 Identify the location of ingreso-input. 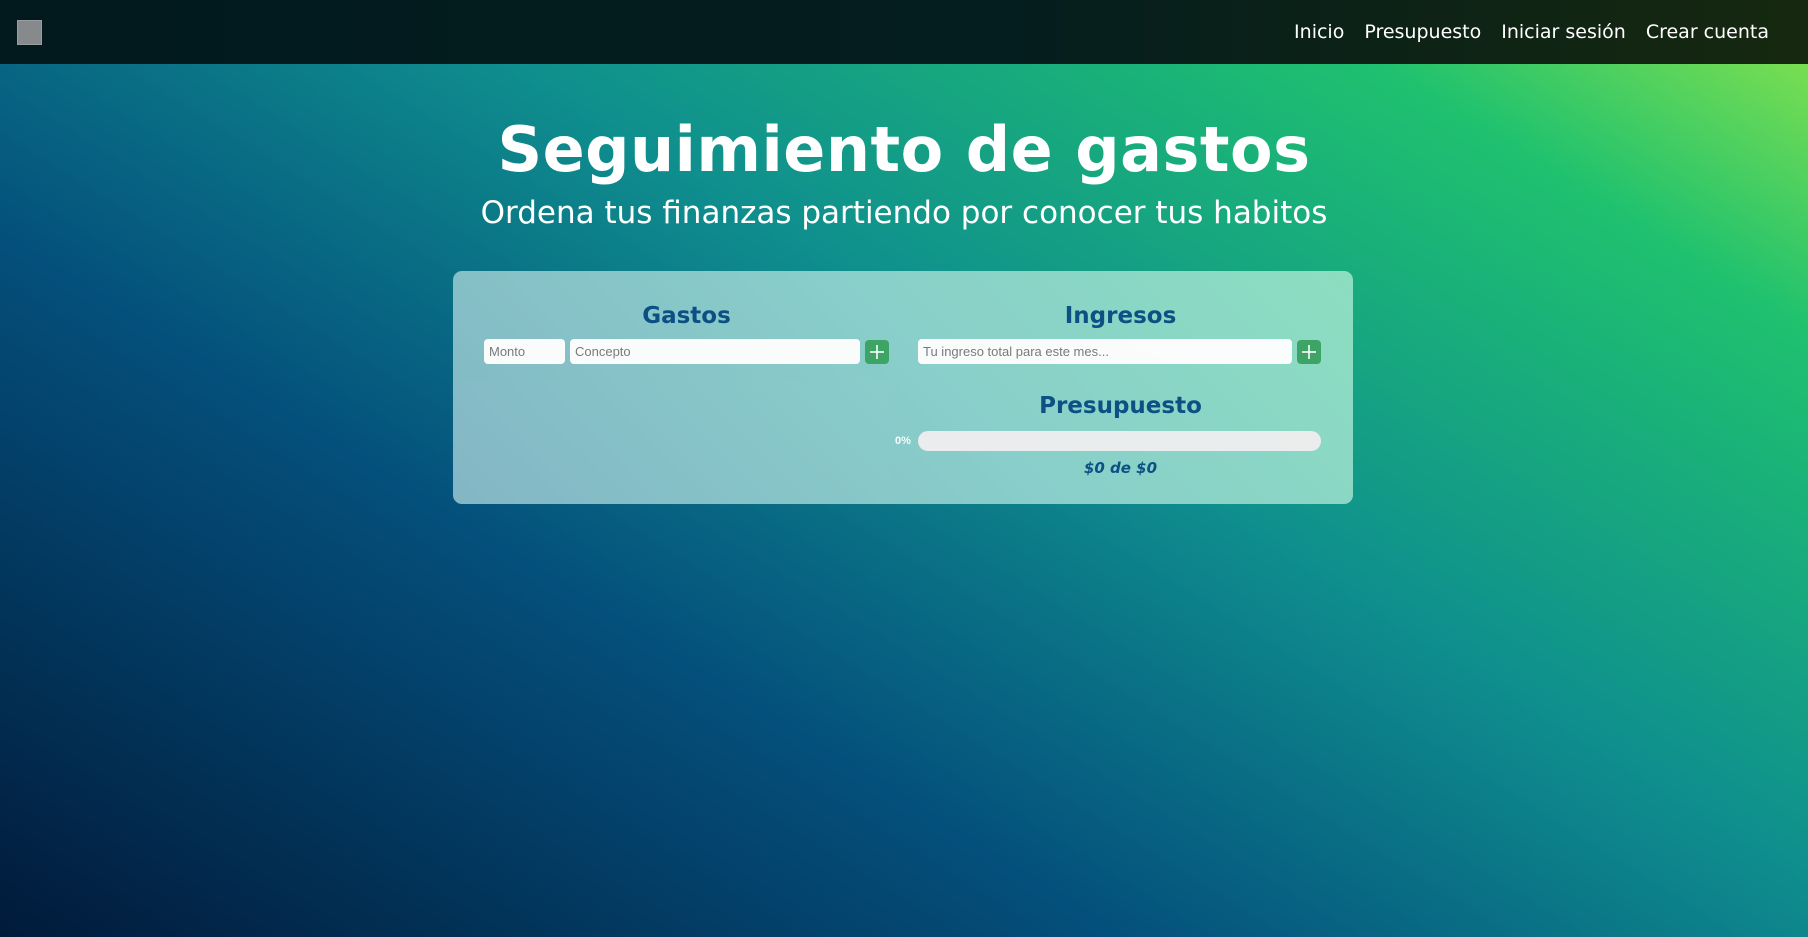
(1105, 351).